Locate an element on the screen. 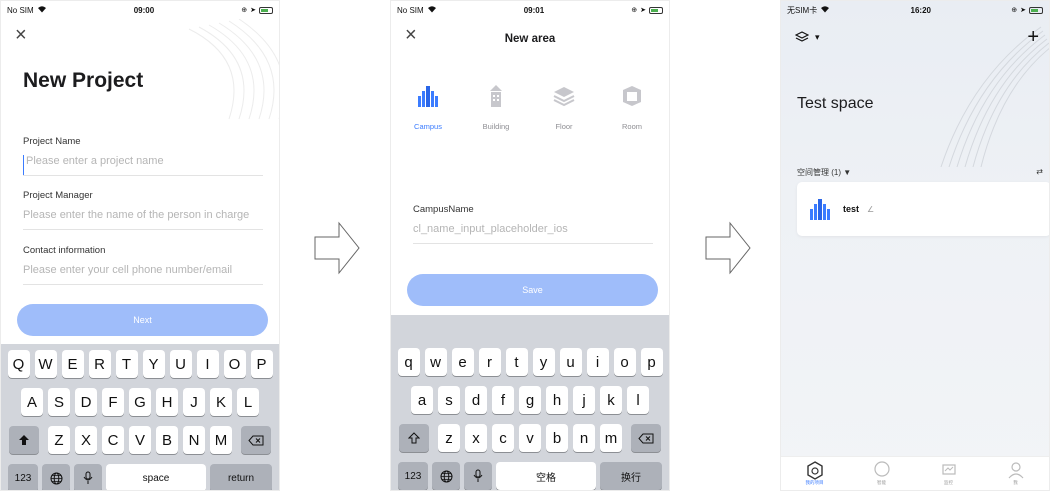 This screenshot has width=1050, height=491. key: j is located at coordinates (584, 400).